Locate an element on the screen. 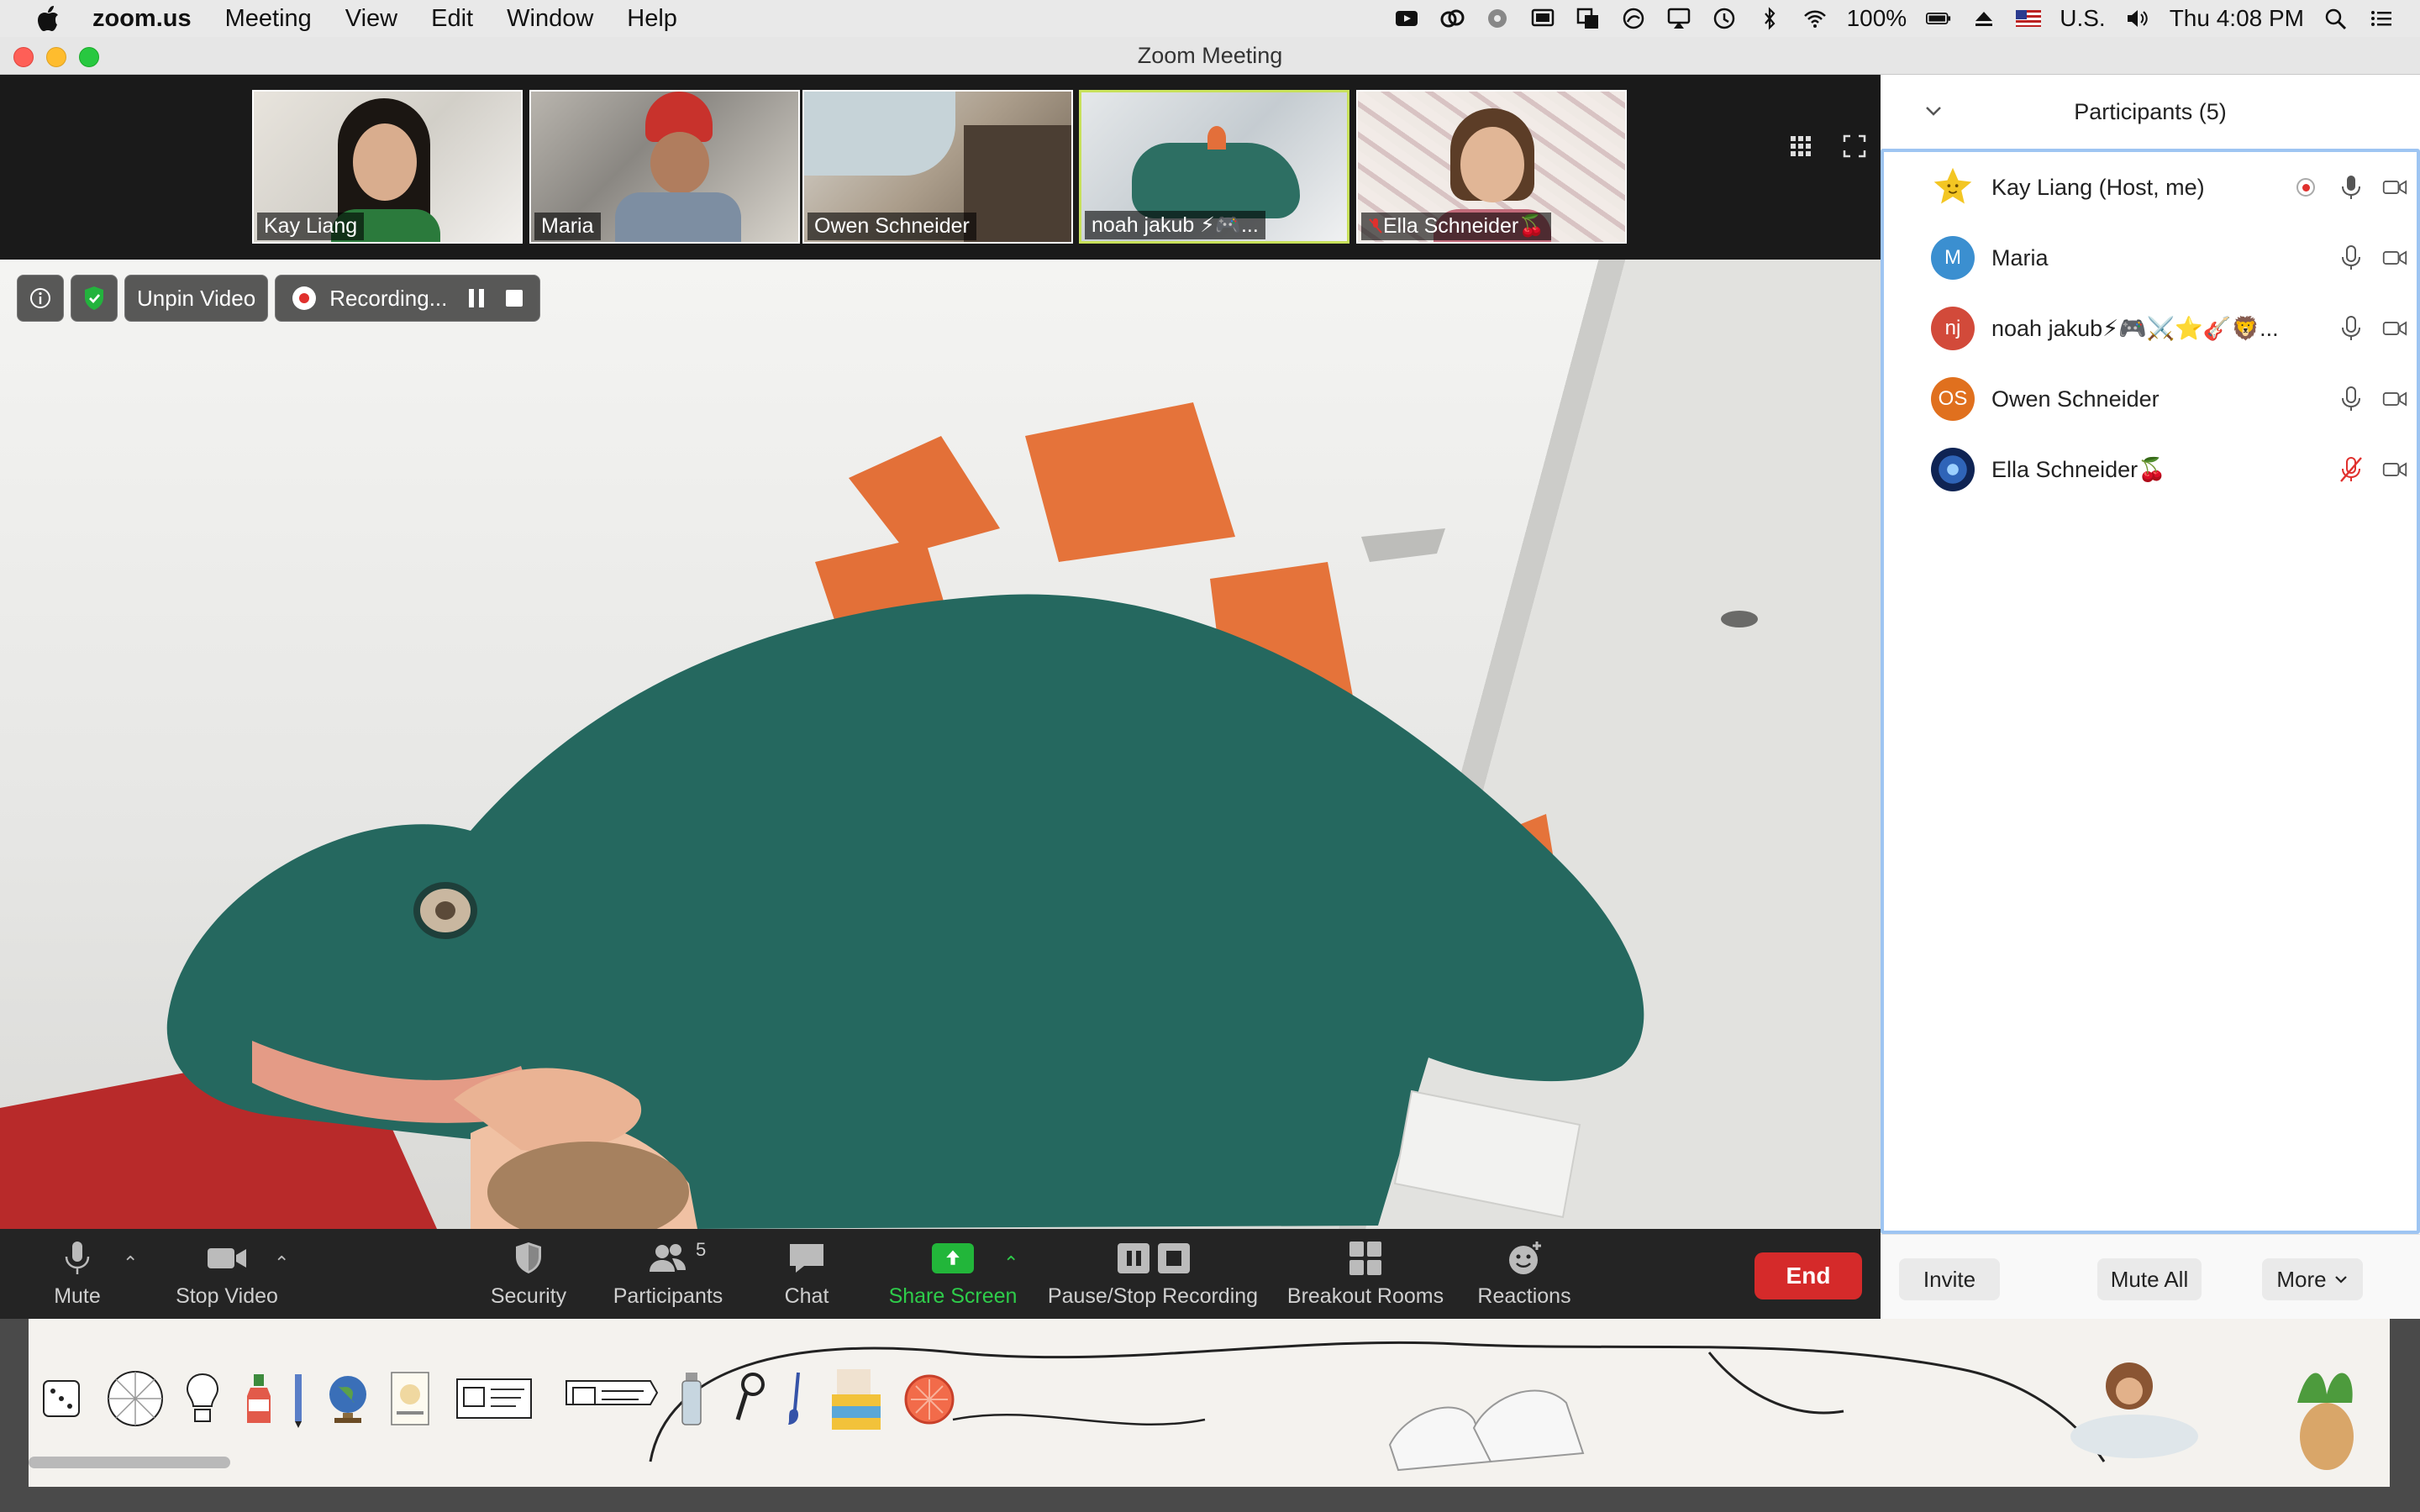  menu-clock: Thu 4:08 PM is located at coordinates (2237, 18).